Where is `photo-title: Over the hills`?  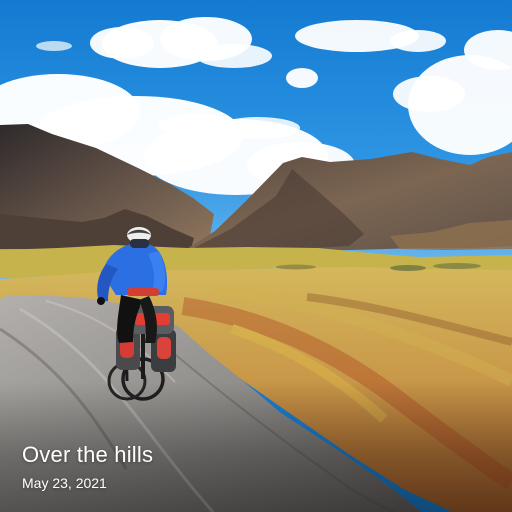 photo-title: Over the hills is located at coordinates (88, 454).